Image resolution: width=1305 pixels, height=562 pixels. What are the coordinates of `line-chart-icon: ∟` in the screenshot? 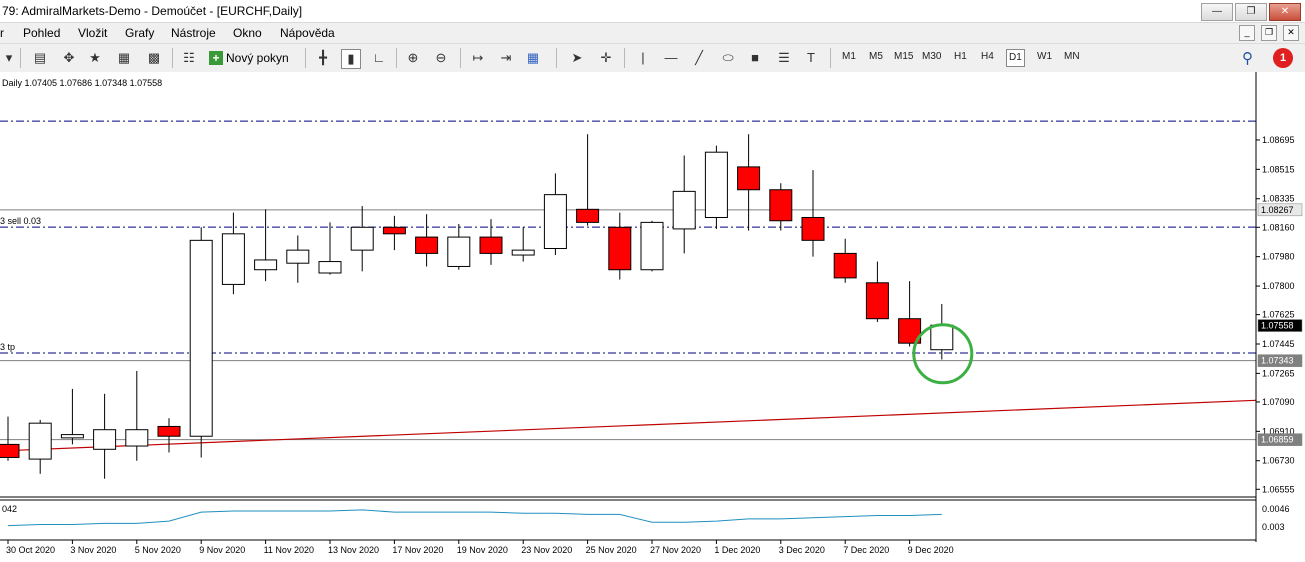 It's located at (379, 58).